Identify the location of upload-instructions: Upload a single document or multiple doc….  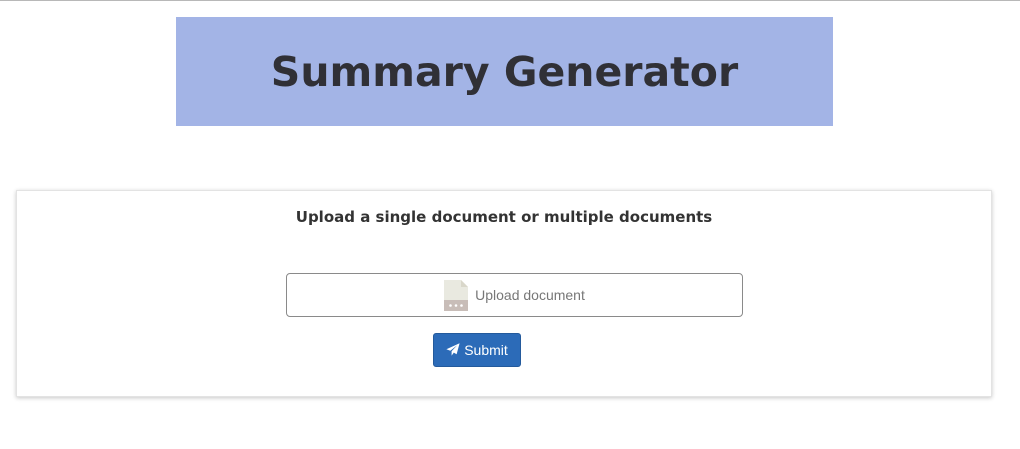
(504, 217).